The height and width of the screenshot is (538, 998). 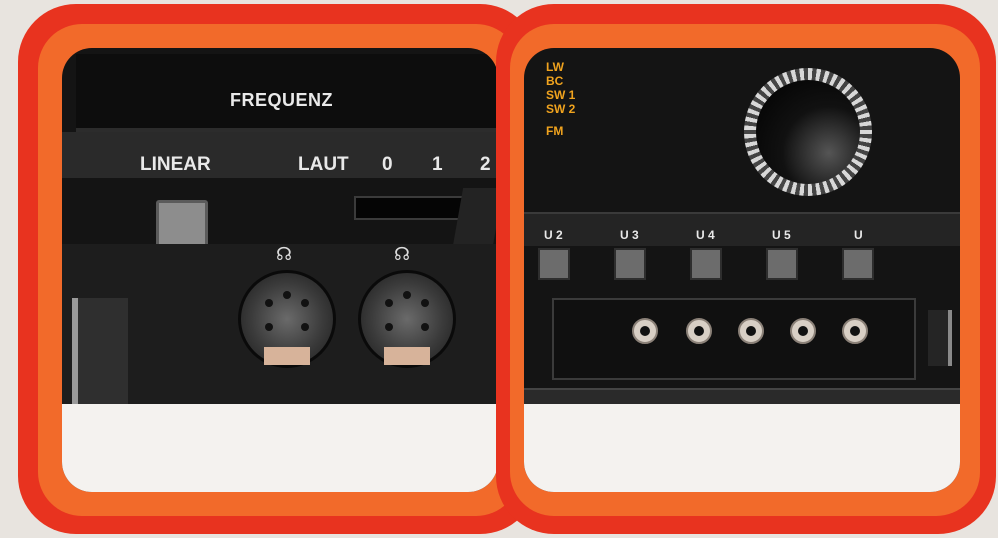 What do you see at coordinates (561, 95) in the screenshot?
I see `band-sw1: SW 1` at bounding box center [561, 95].